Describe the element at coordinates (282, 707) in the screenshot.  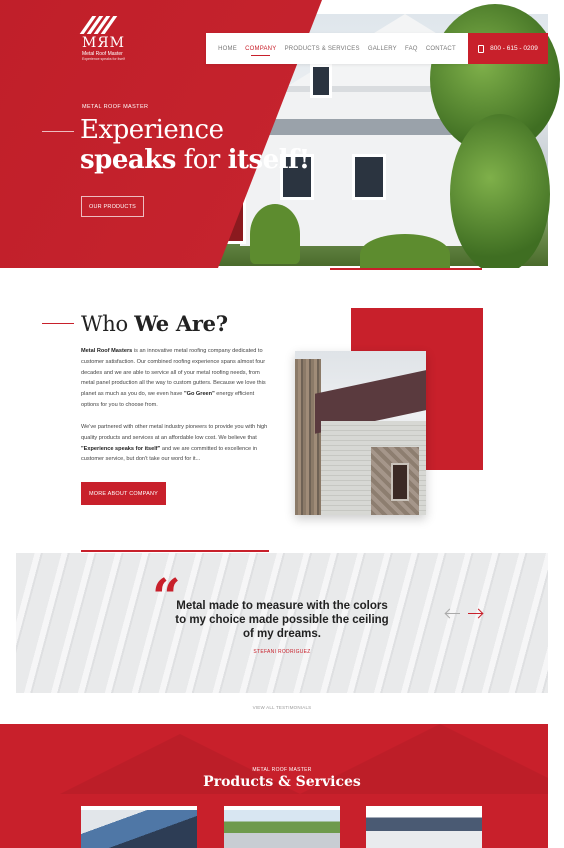
I see `view-all-testimonials-link: VIEW ALL TESTIMONIALS` at that location.